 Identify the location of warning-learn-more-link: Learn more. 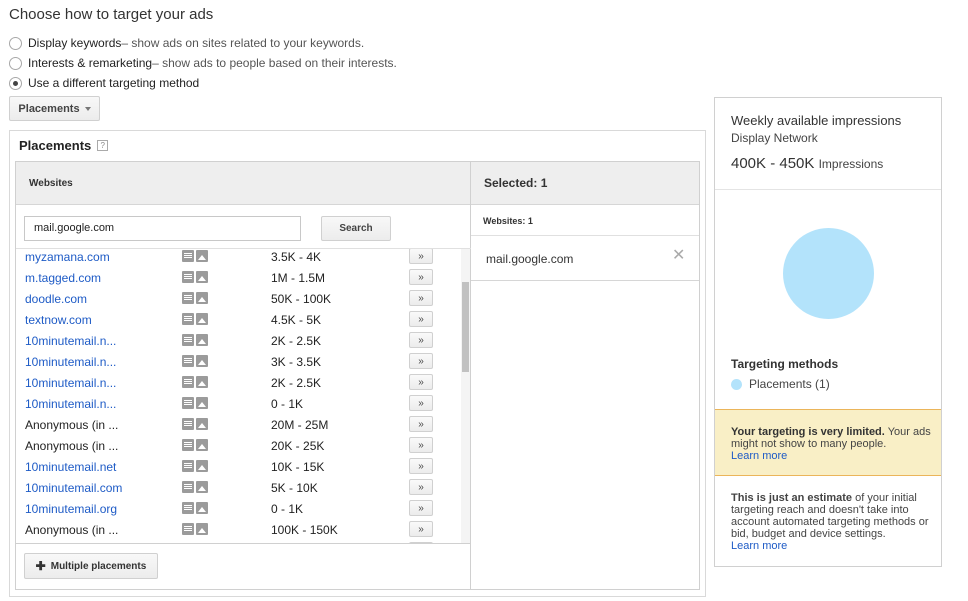
(759, 456).